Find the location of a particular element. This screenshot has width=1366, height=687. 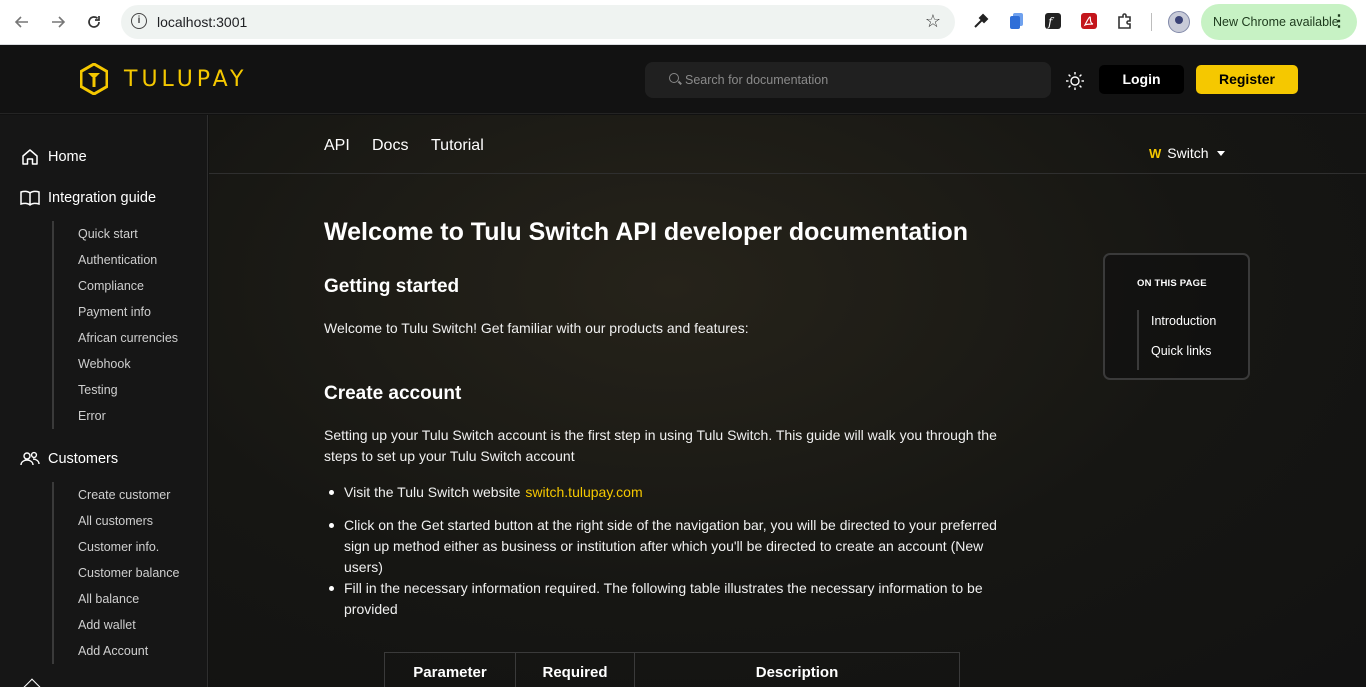

product-switcher: W Switch is located at coordinates (1187, 153).